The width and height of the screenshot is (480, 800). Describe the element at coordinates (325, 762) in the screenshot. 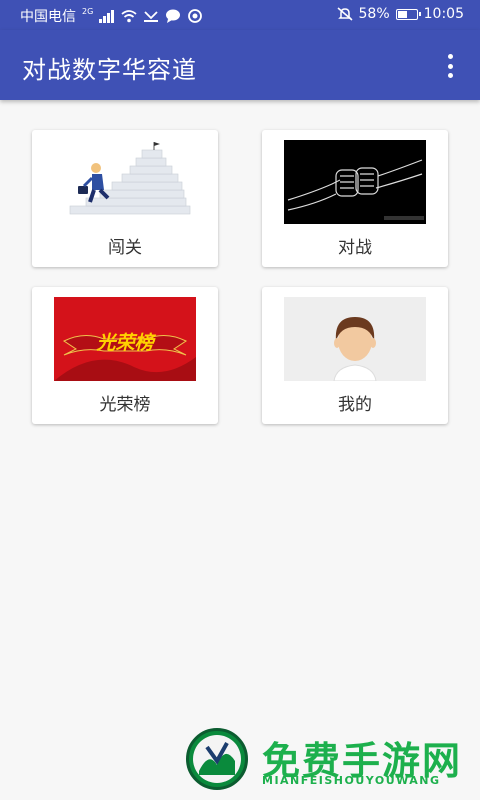

I see `site-watermark: 免费手游网 MIANFEISHOUYOUWANG` at that location.